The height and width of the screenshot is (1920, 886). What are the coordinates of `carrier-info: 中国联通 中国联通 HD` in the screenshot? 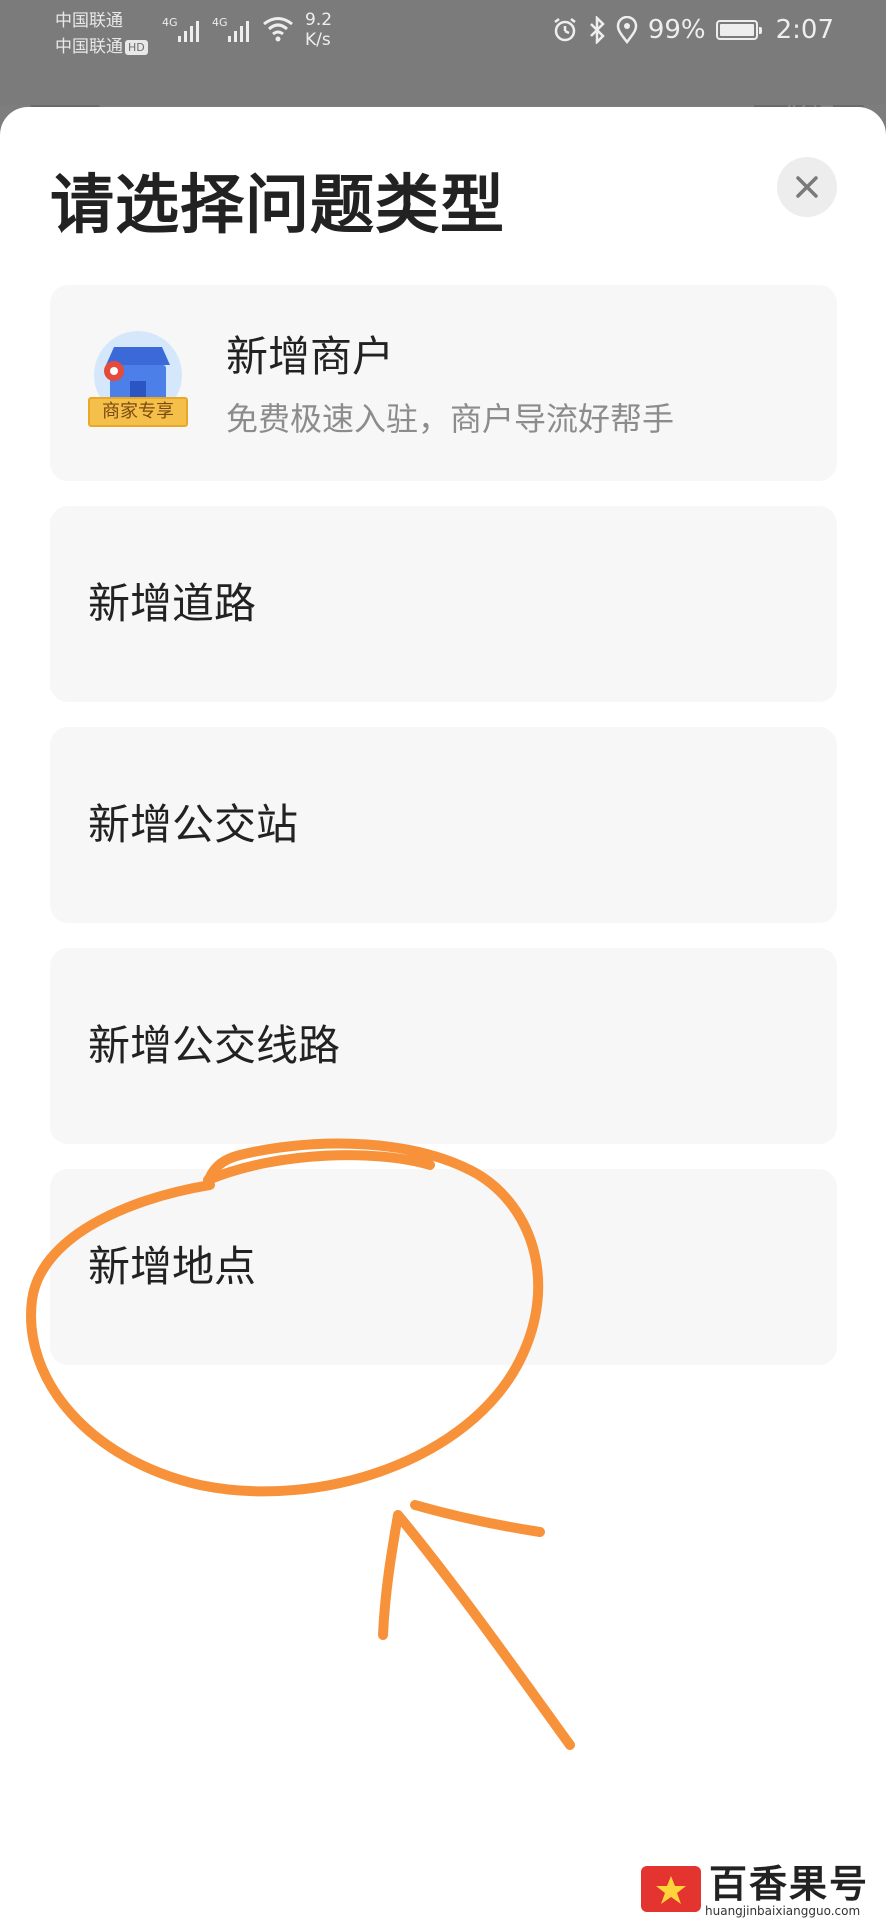 It's located at (101, 34).